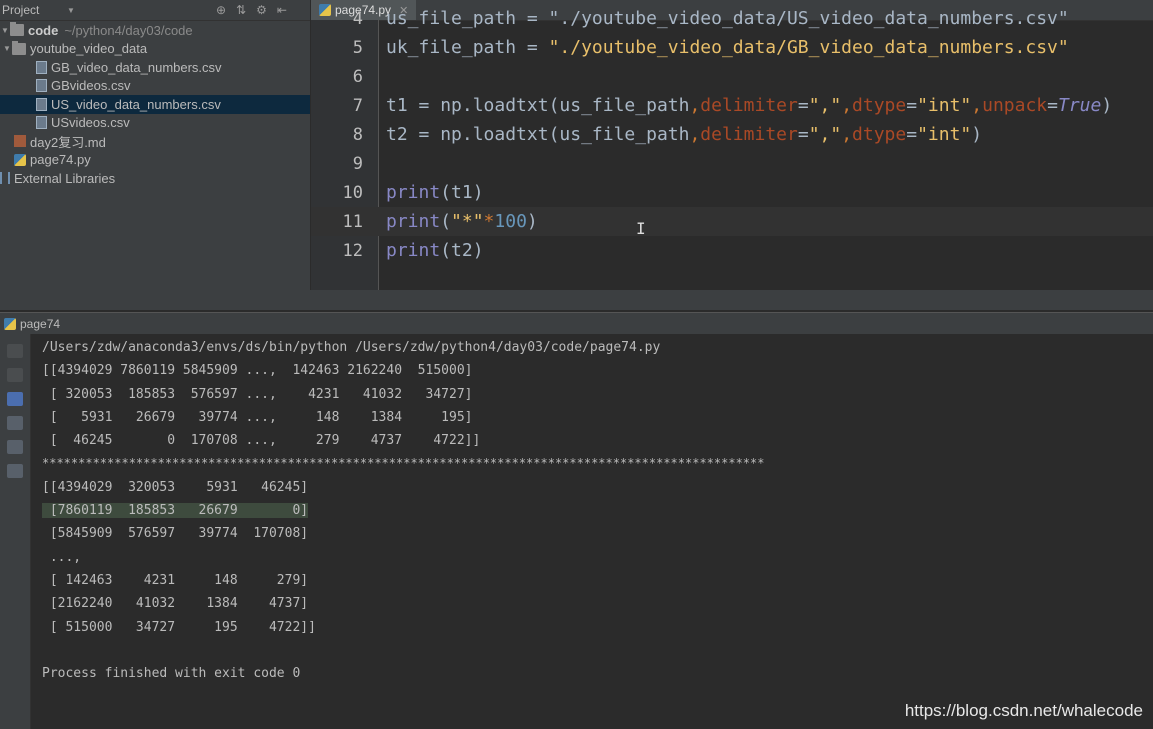 The height and width of the screenshot is (729, 1153). Describe the element at coordinates (43, 30) in the screenshot. I see `root-name: code` at that location.